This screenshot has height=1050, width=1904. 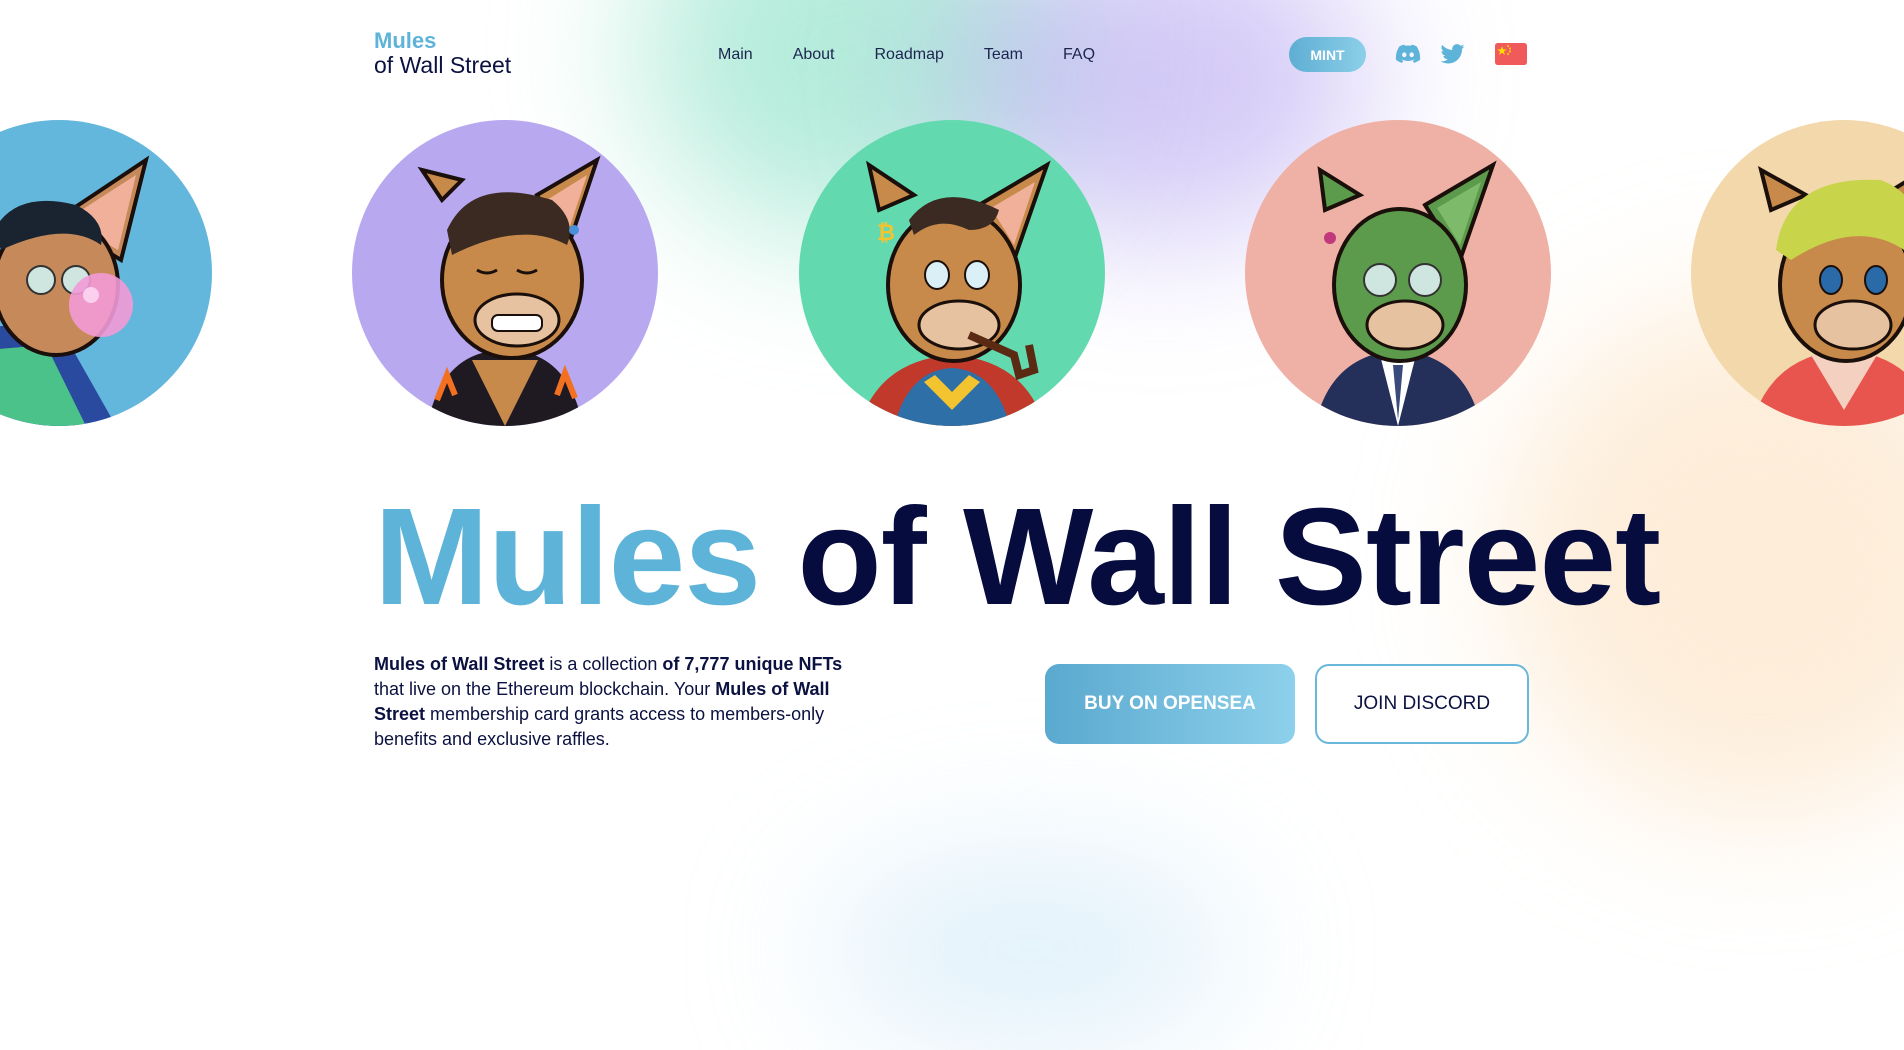 I want to click on nav-about: About, so click(x=814, y=55).